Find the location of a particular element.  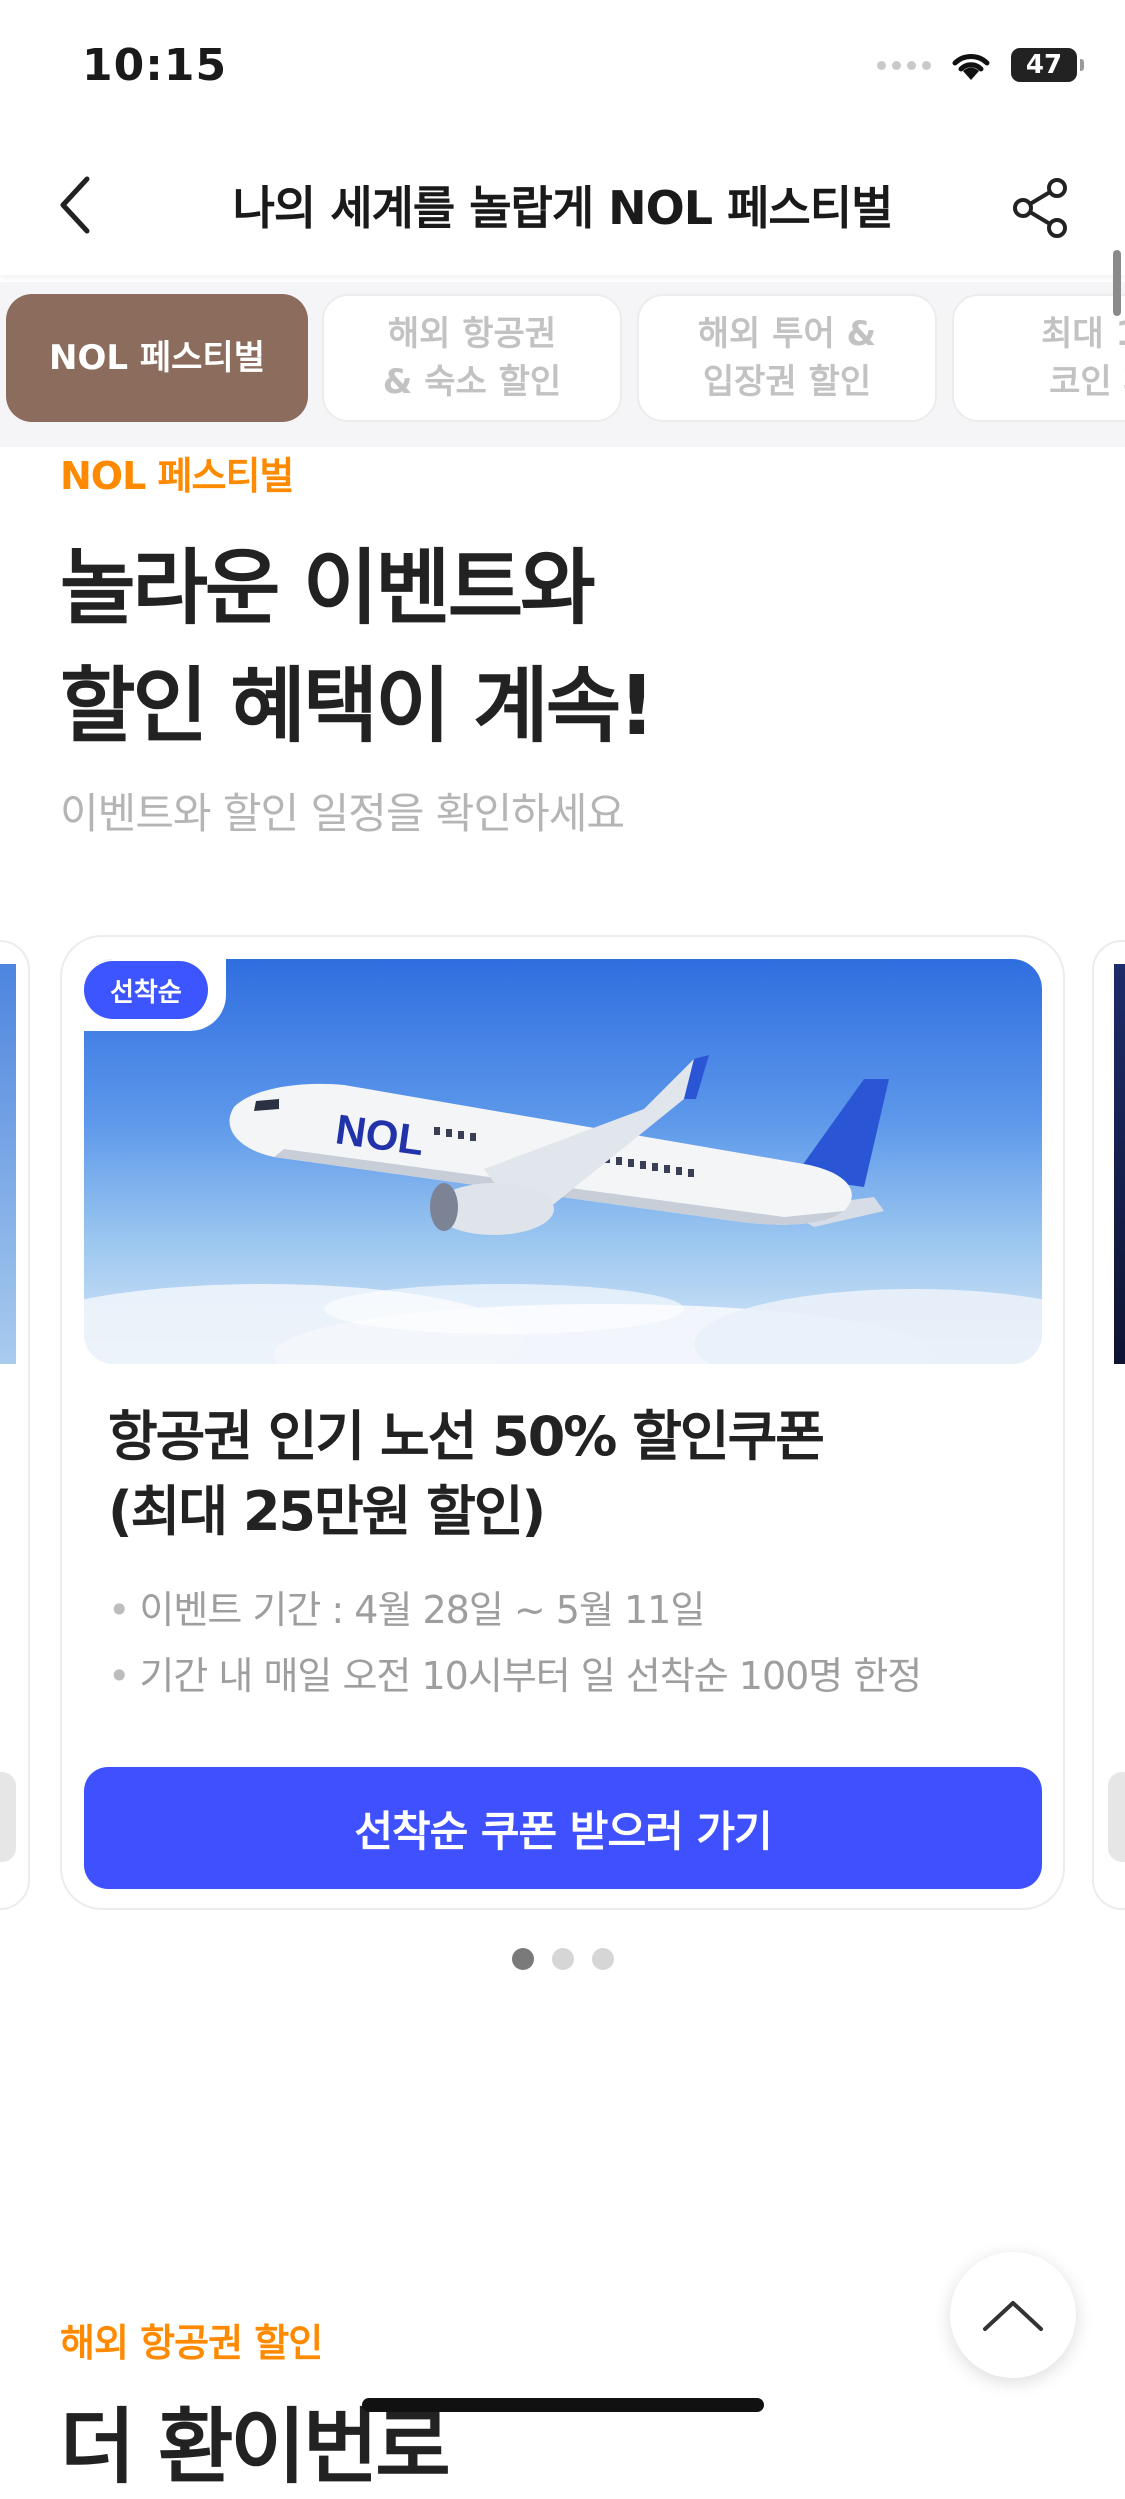

battery-icon: 47 is located at coordinates (1047, 65).